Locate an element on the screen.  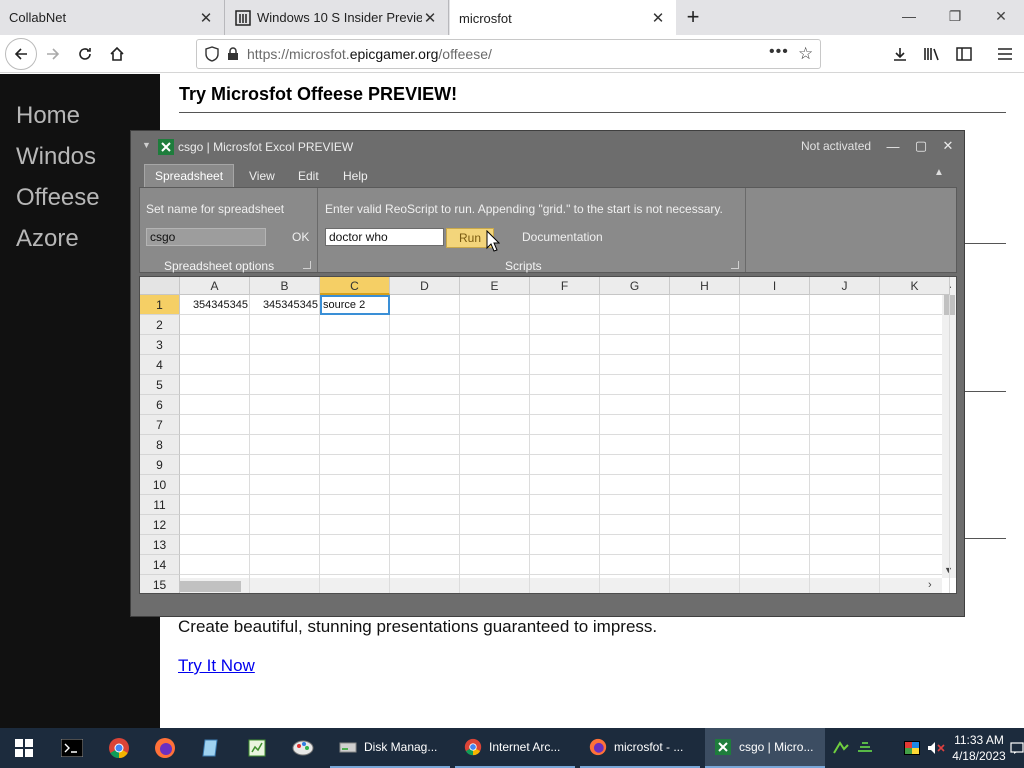
reload-button is located at coordinates (85, 54).